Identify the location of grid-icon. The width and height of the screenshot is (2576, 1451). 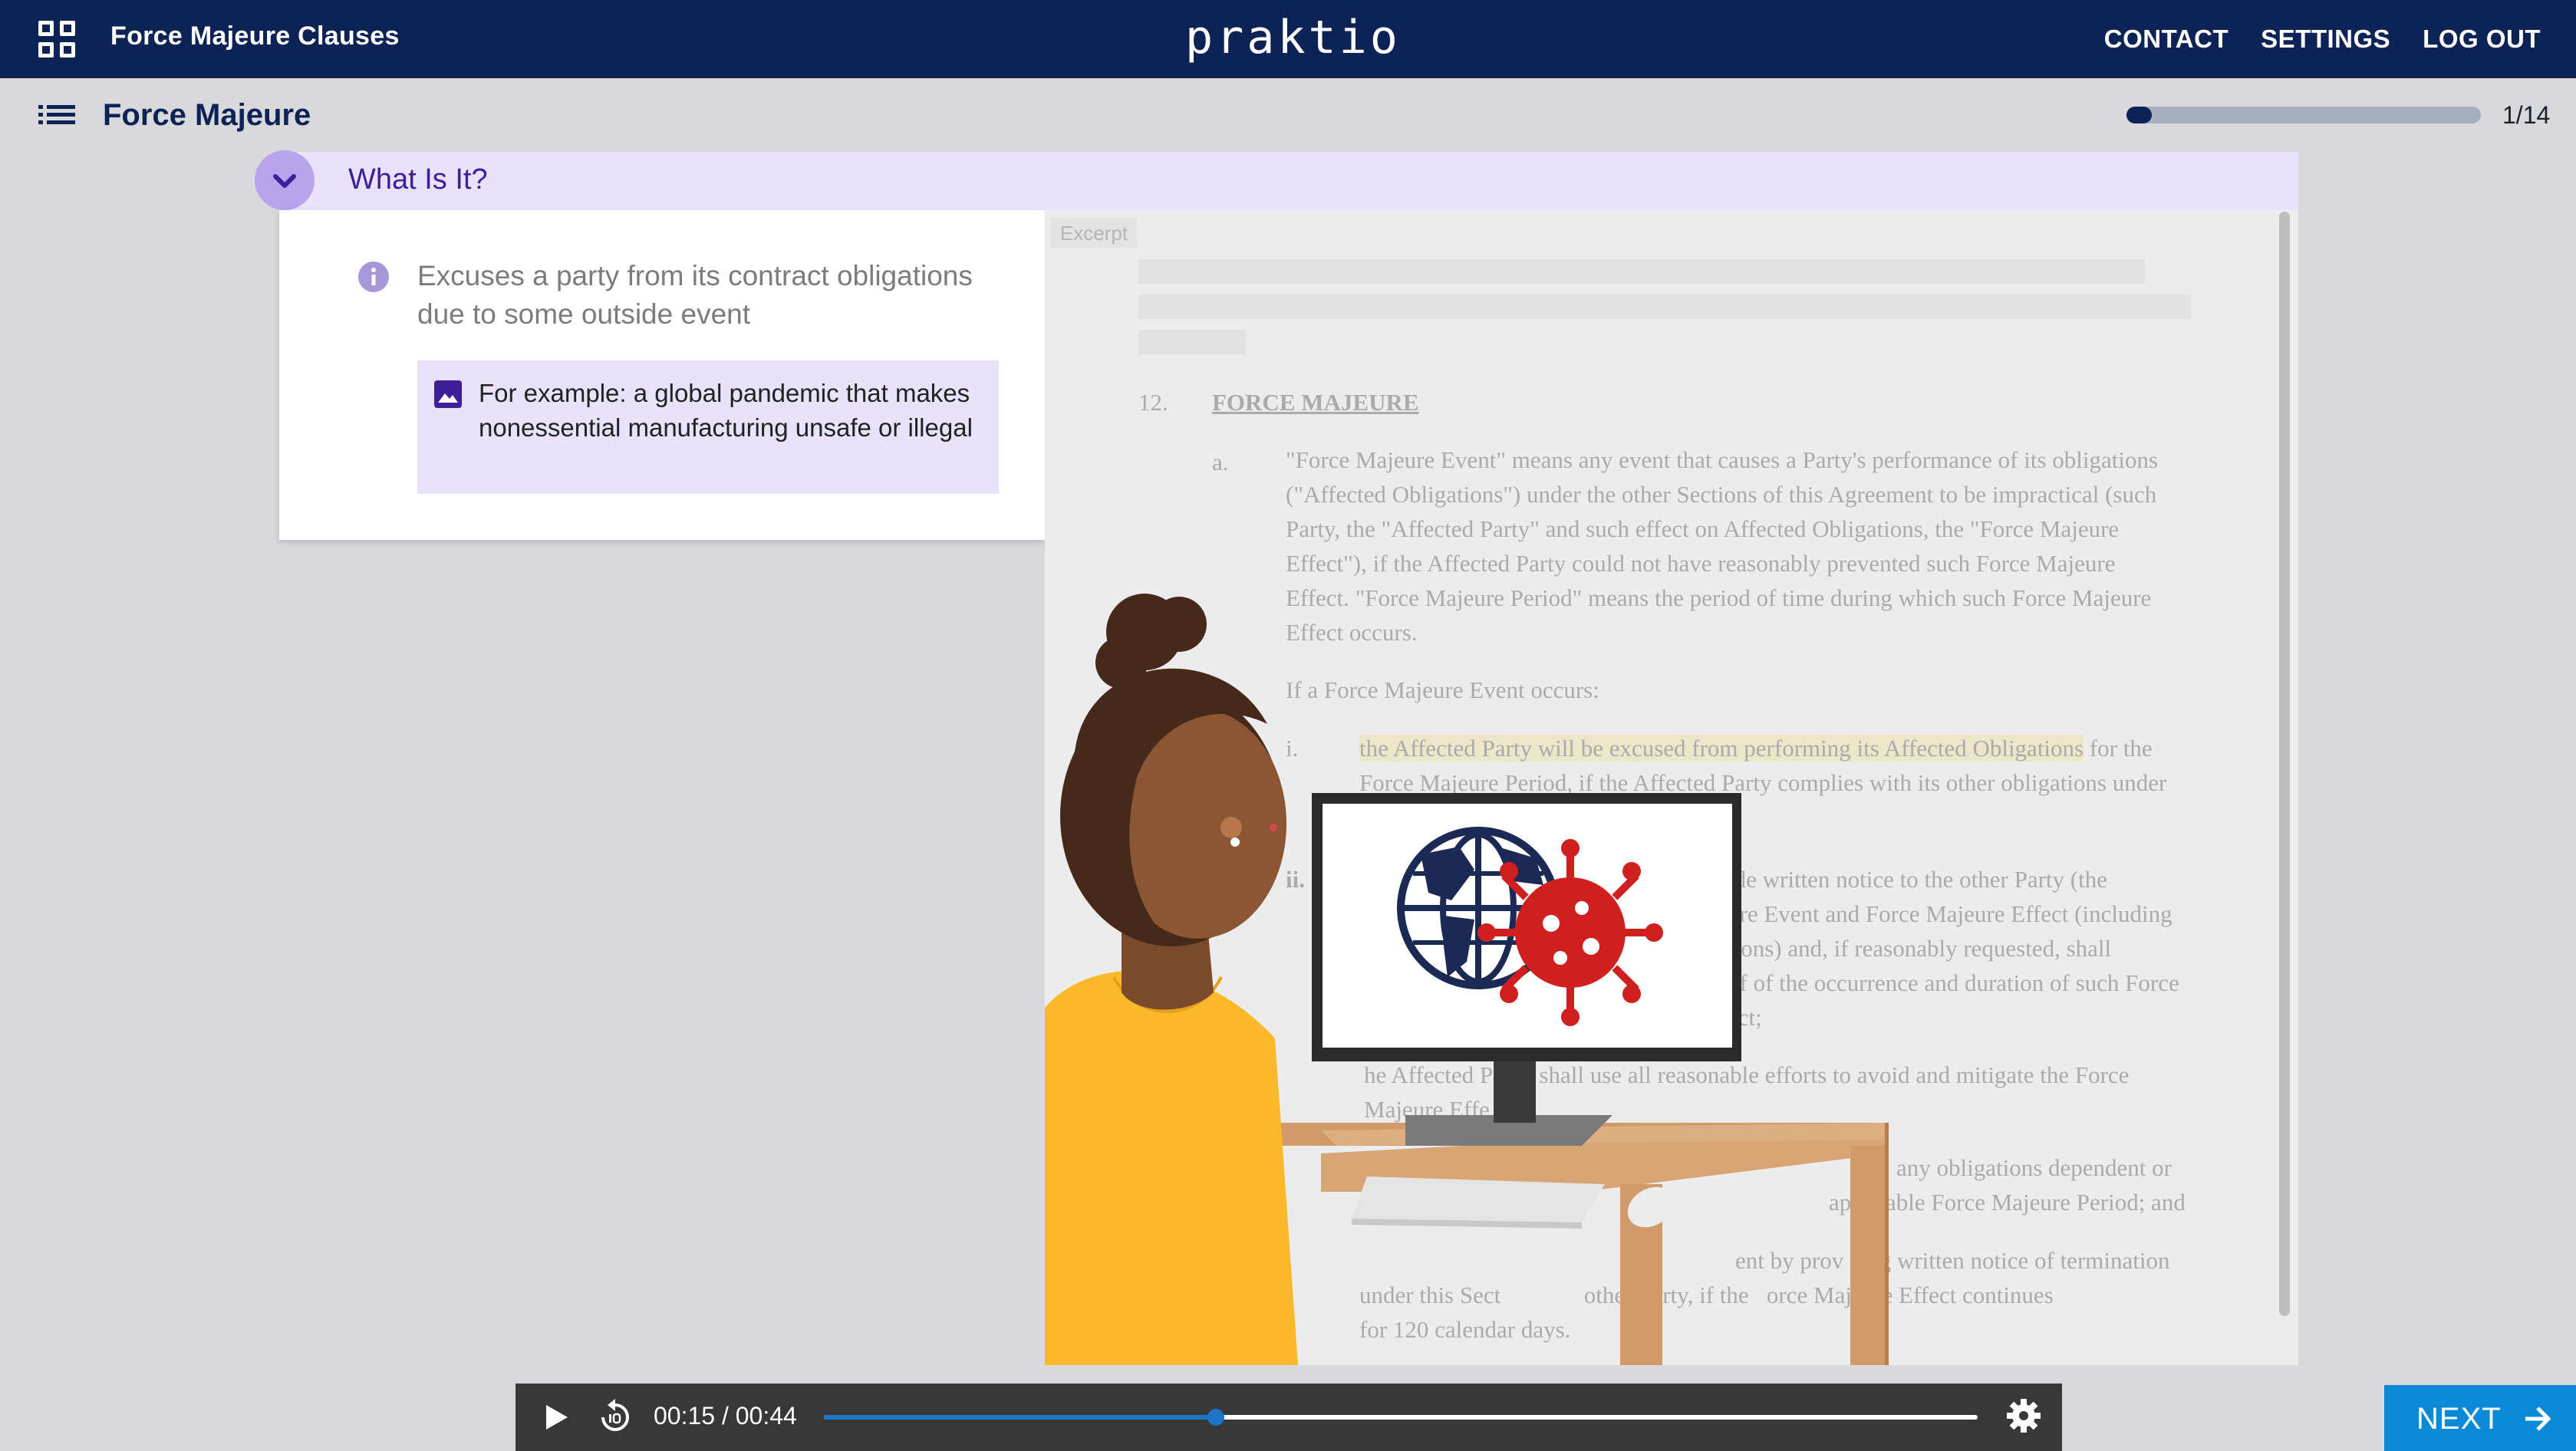
(56, 39).